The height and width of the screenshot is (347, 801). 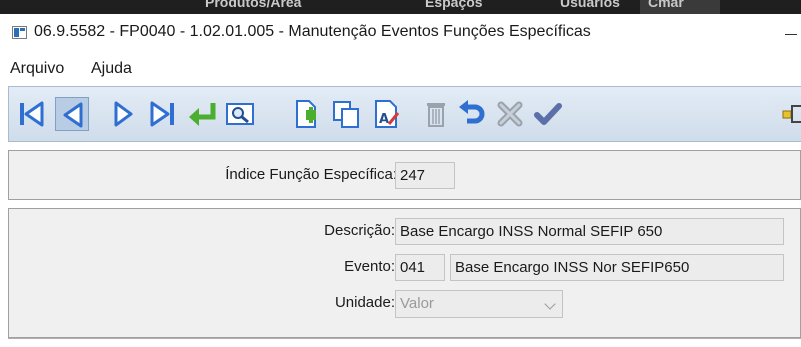 I want to click on descricao-field: Base Encargo INSS Normal SEFIP 650, so click(x=589, y=231).